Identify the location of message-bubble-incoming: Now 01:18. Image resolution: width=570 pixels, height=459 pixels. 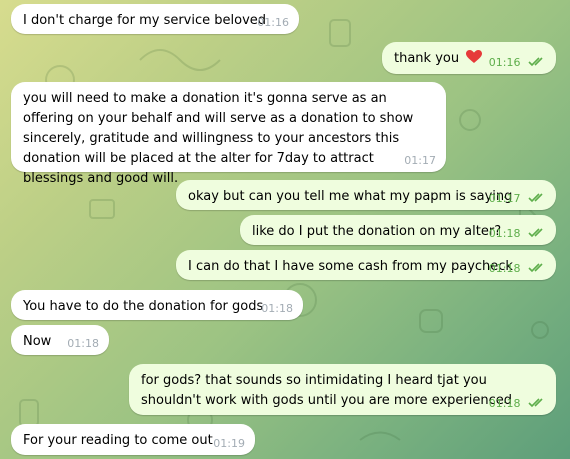
(60, 340).